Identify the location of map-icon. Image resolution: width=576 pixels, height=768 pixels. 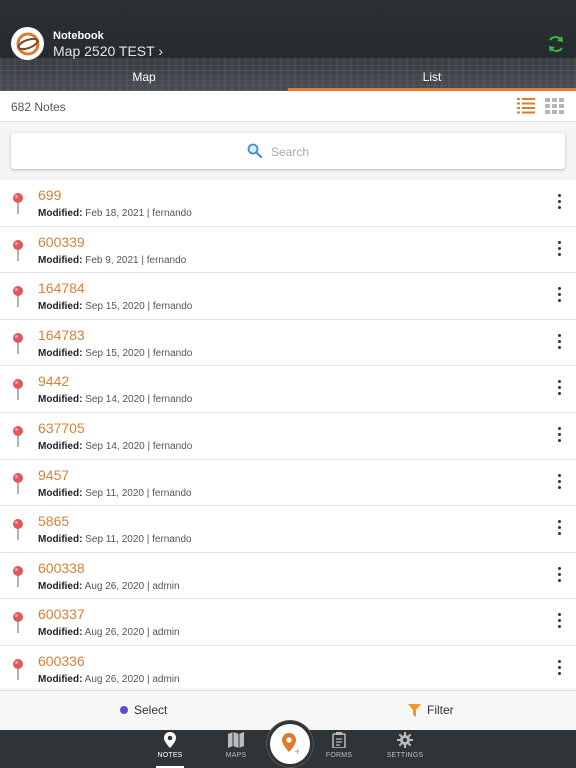
(236, 740).